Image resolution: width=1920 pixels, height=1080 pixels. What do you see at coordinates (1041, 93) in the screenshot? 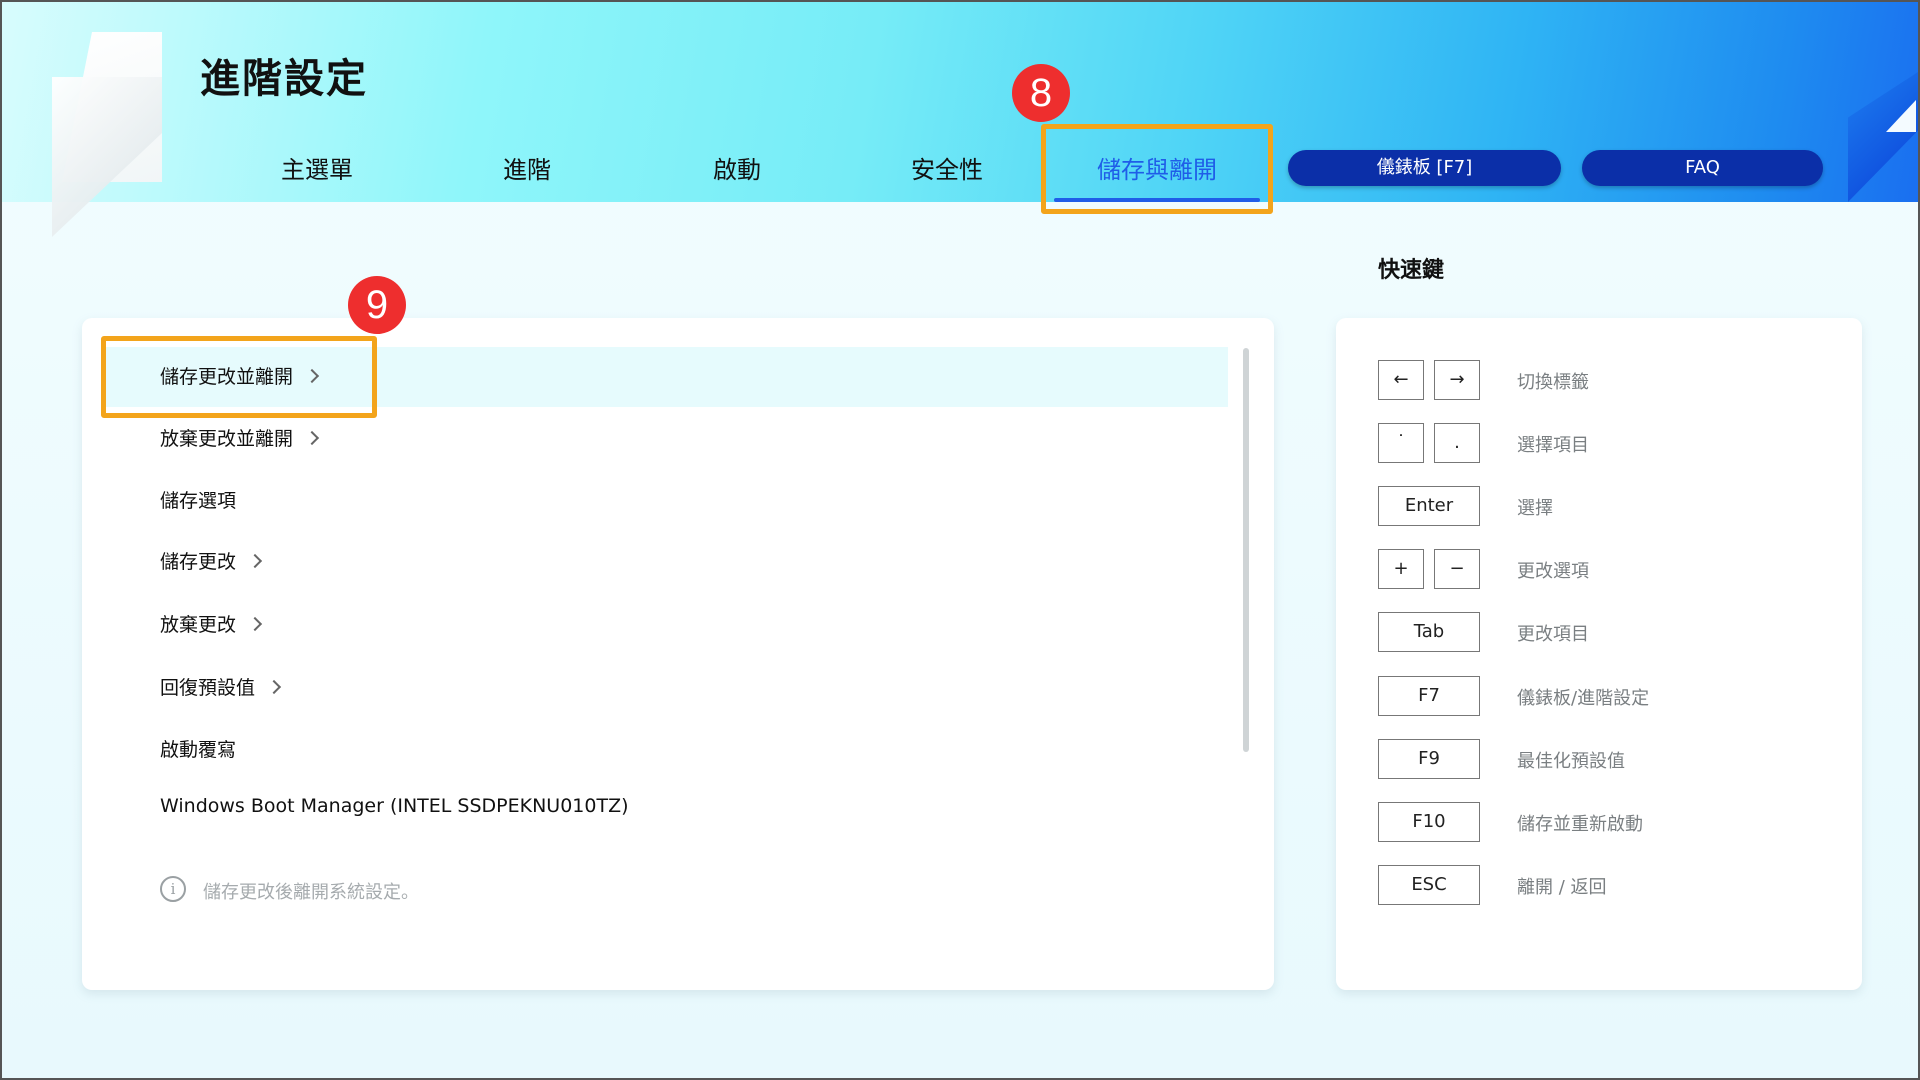
I see `step-marker-8: 8` at bounding box center [1041, 93].